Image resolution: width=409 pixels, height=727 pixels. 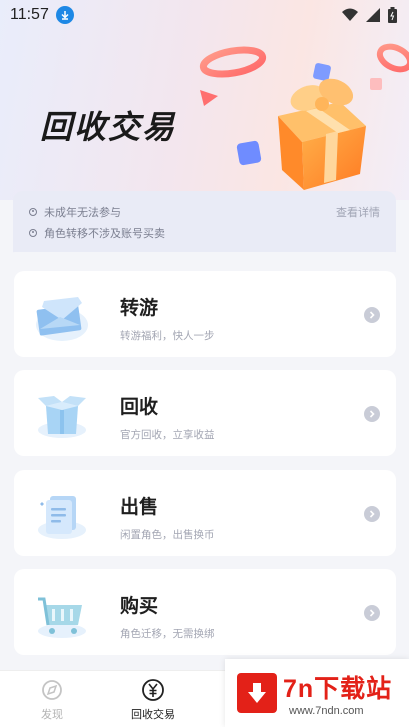 What do you see at coordinates (62, 517) in the screenshot?
I see `document-icon` at bounding box center [62, 517].